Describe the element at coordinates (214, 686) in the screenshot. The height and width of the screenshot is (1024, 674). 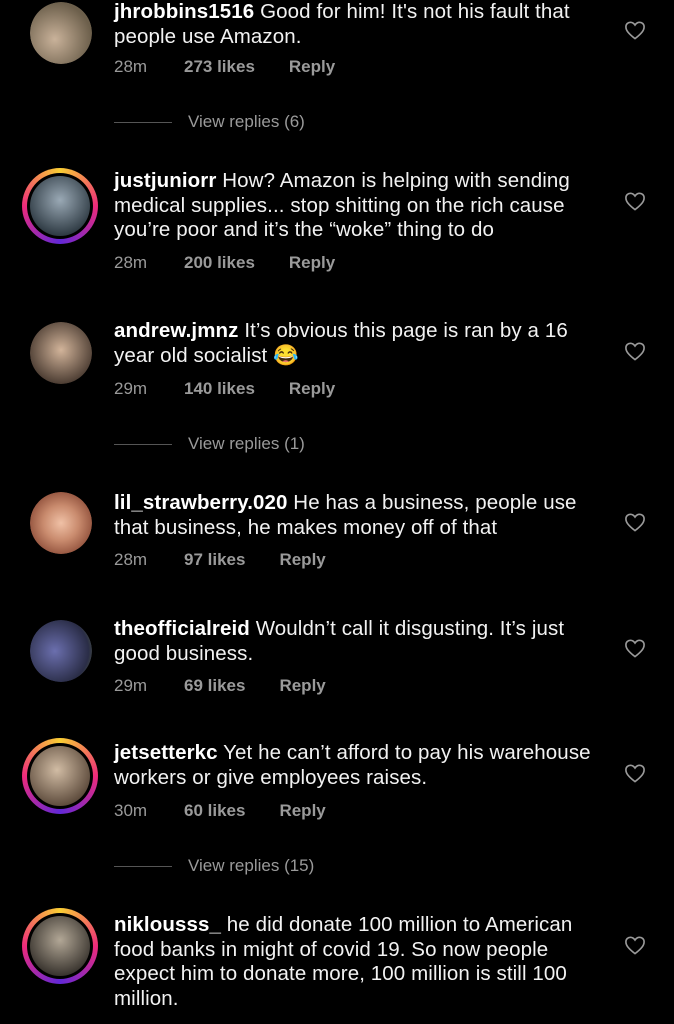
I see `likes-count: 69 likes` at that location.